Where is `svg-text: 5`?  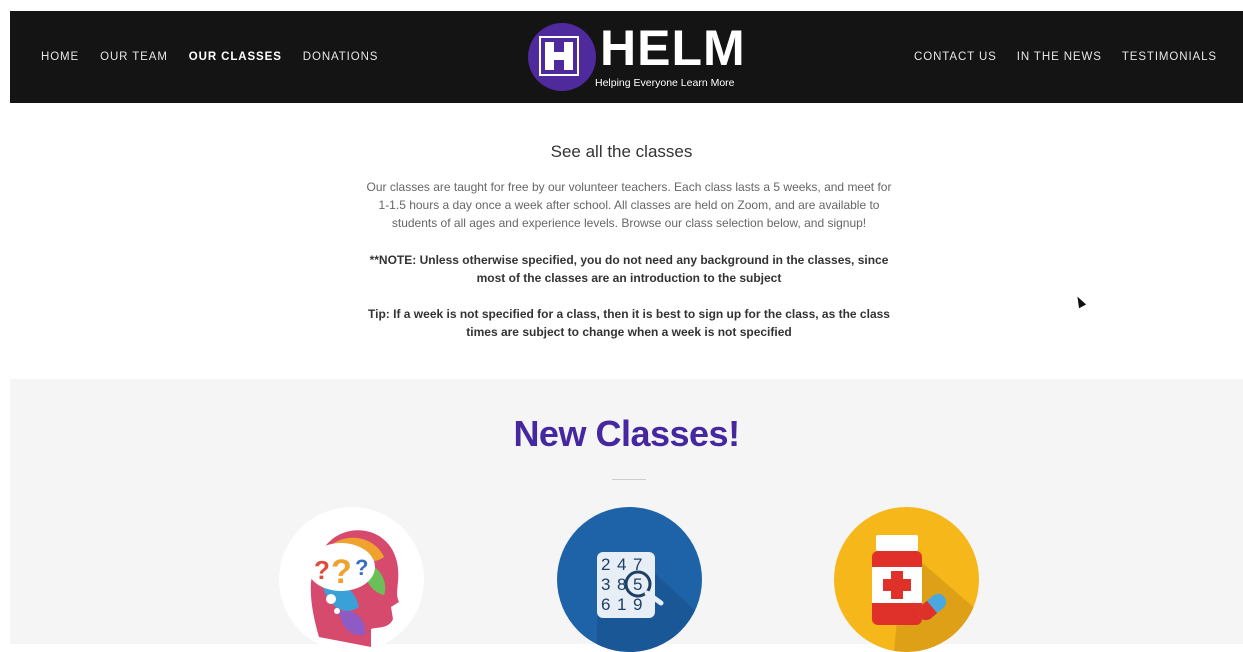 svg-text: 5 is located at coordinates (637, 584).